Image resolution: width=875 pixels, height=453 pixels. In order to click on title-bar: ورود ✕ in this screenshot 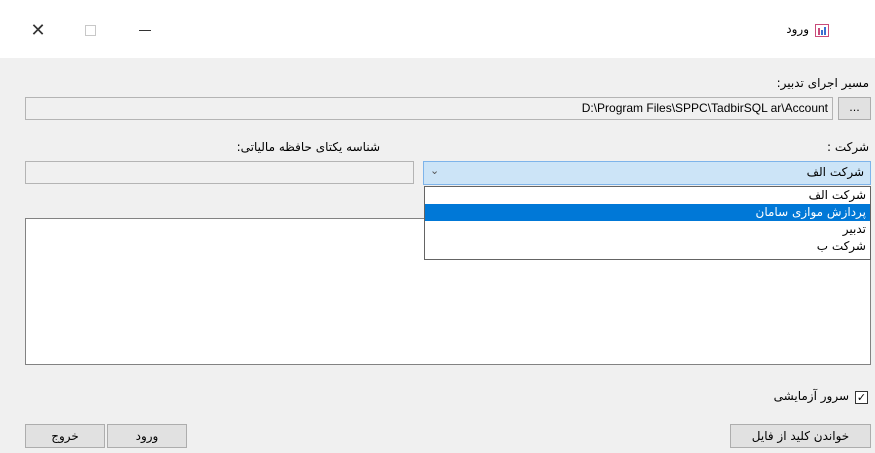, I will do `click(437, 29)`.